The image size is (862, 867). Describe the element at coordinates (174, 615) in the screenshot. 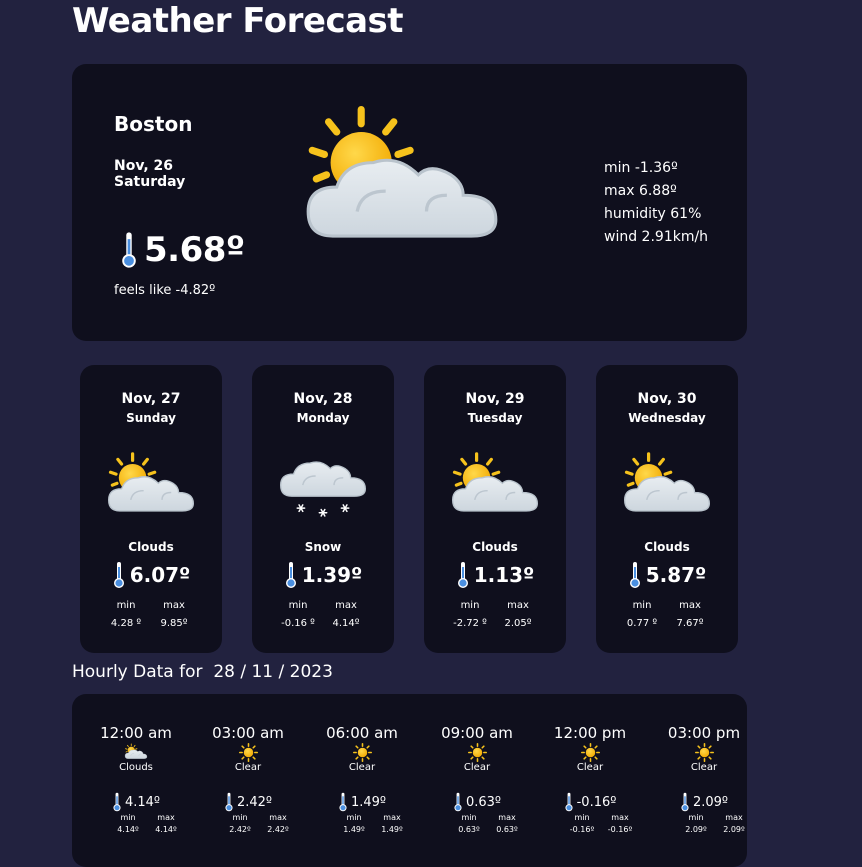

I see `daily-max: max 9.85º` at that location.